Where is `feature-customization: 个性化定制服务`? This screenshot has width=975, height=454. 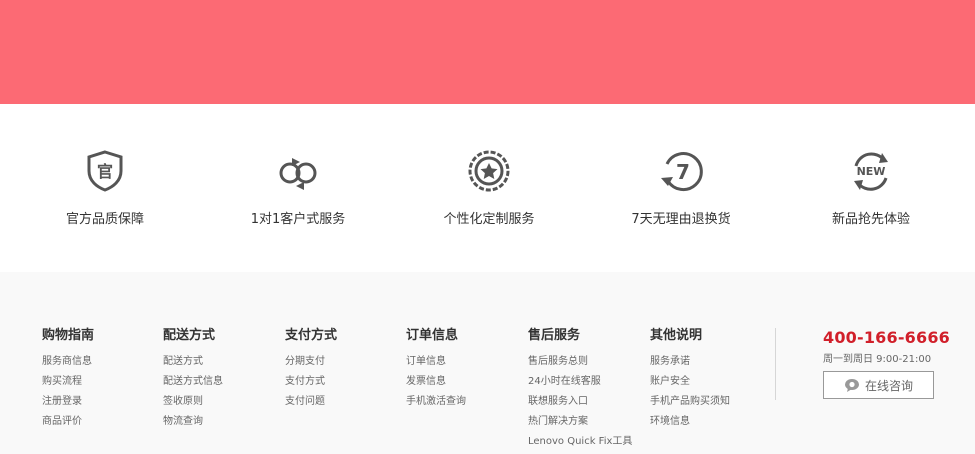 feature-customization: 个性化定制服务 is located at coordinates (489, 187).